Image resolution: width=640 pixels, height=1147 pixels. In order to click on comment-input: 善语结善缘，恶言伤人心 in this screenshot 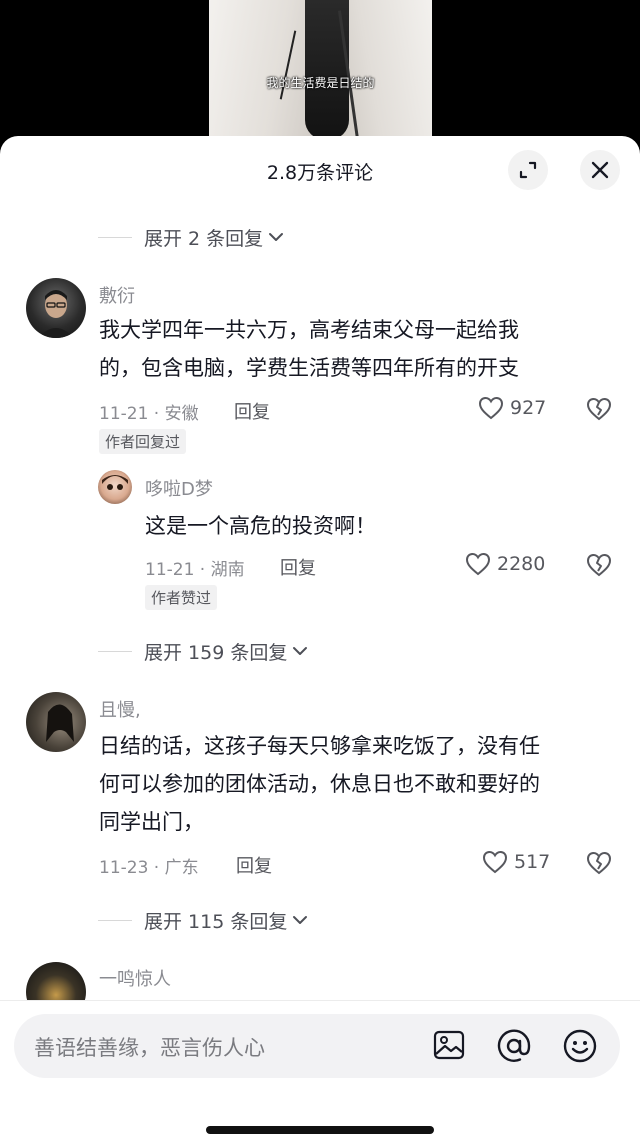, I will do `click(317, 1046)`.